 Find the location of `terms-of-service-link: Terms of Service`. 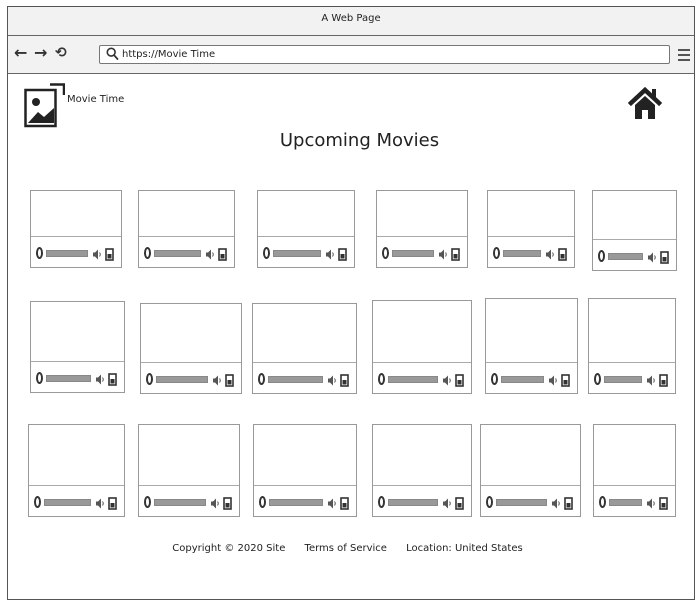

terms-of-service-link: Terms of Service is located at coordinates (346, 548).